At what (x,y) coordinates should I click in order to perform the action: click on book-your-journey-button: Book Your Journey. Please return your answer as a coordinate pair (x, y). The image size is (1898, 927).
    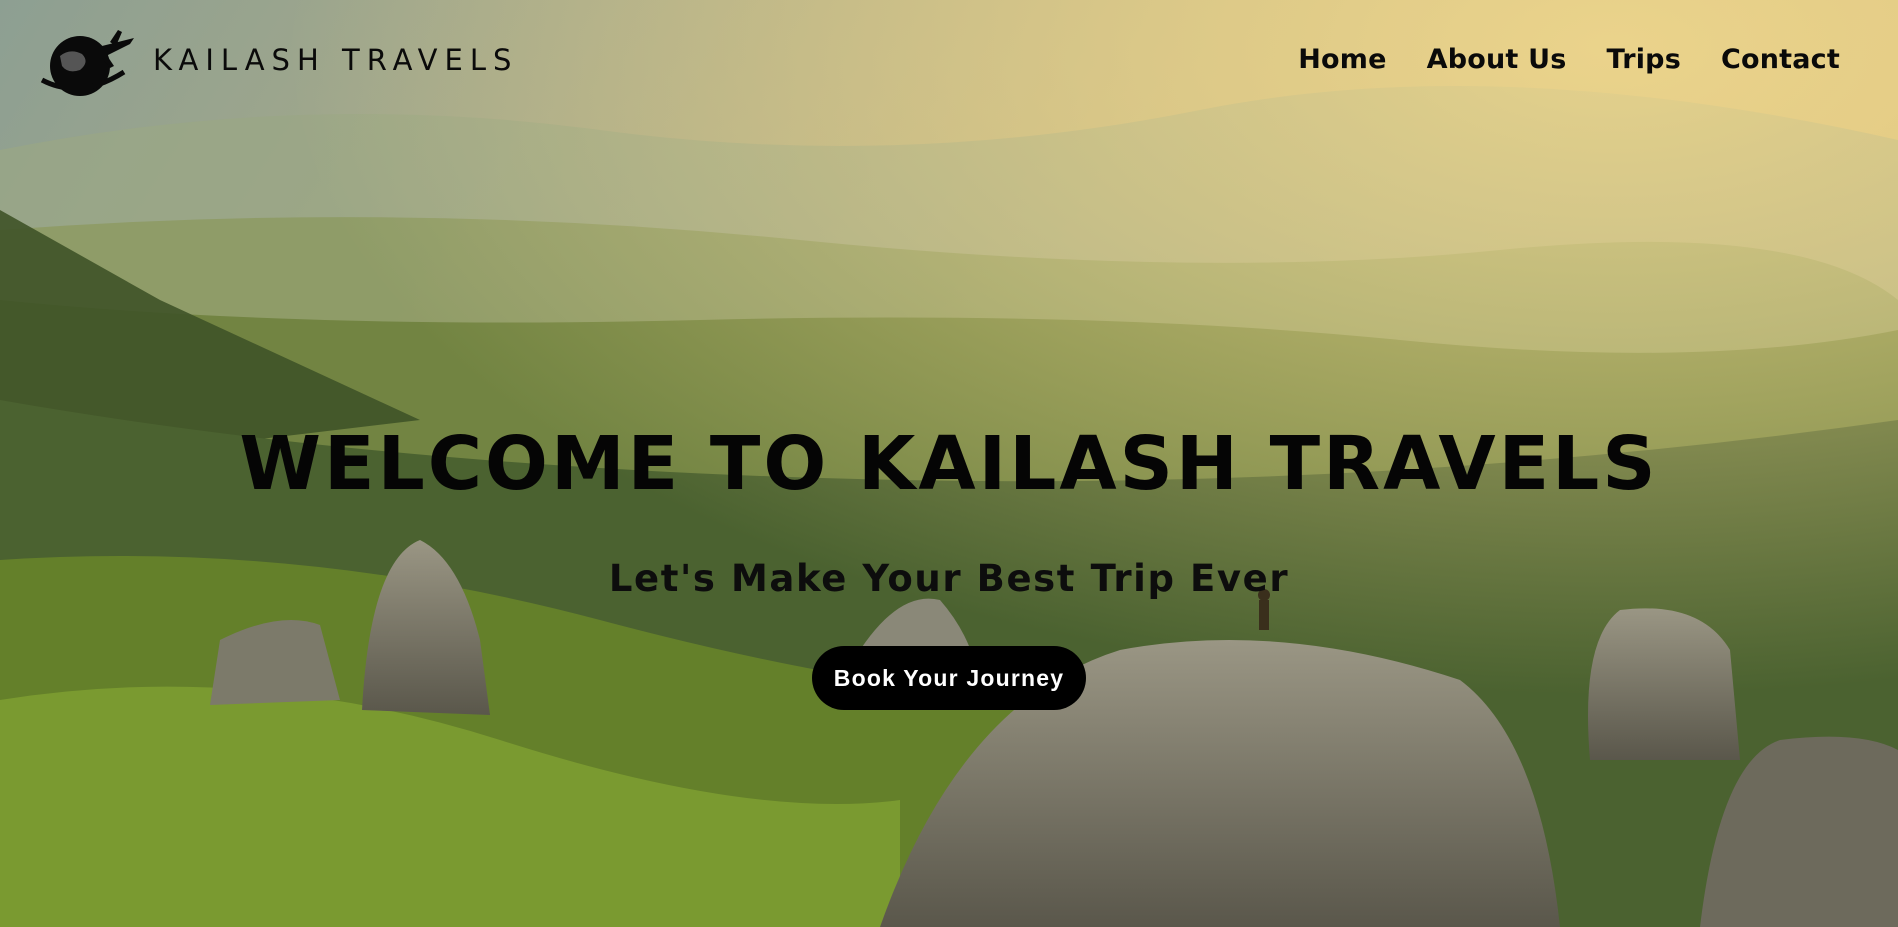
    Looking at the image, I should click on (949, 677).